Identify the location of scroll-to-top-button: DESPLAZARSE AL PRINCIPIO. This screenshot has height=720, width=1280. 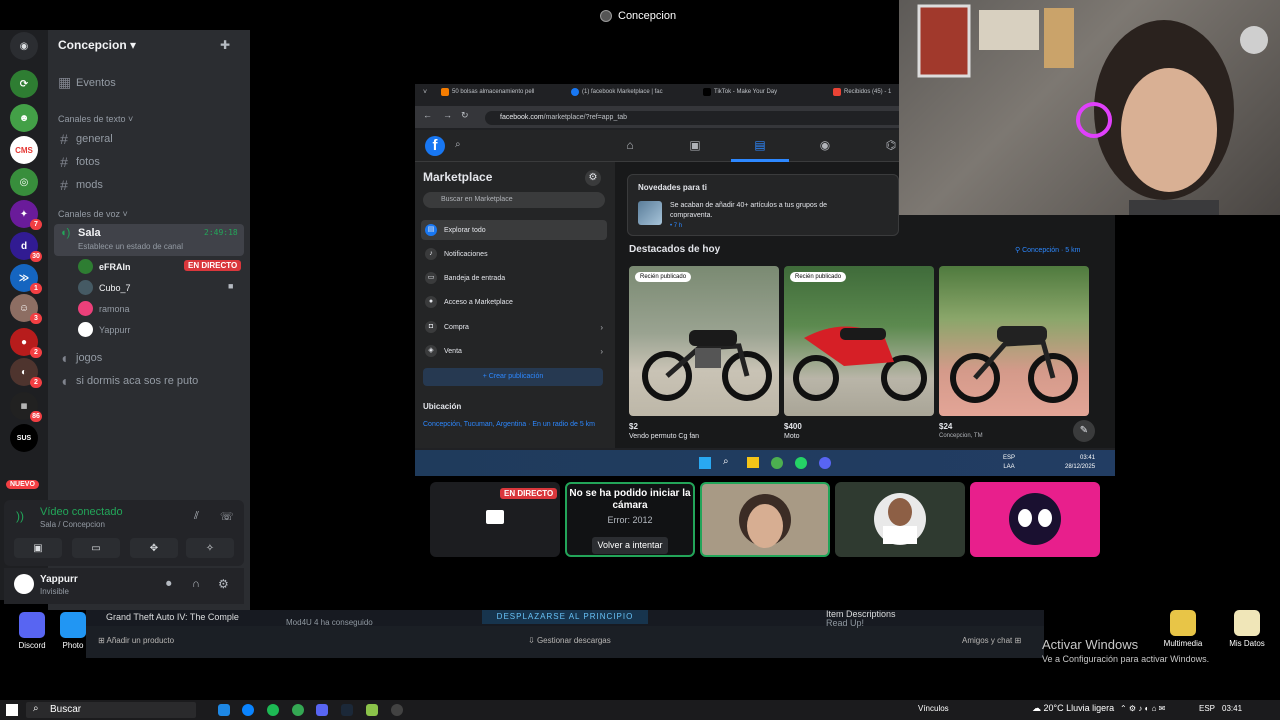
(565, 617).